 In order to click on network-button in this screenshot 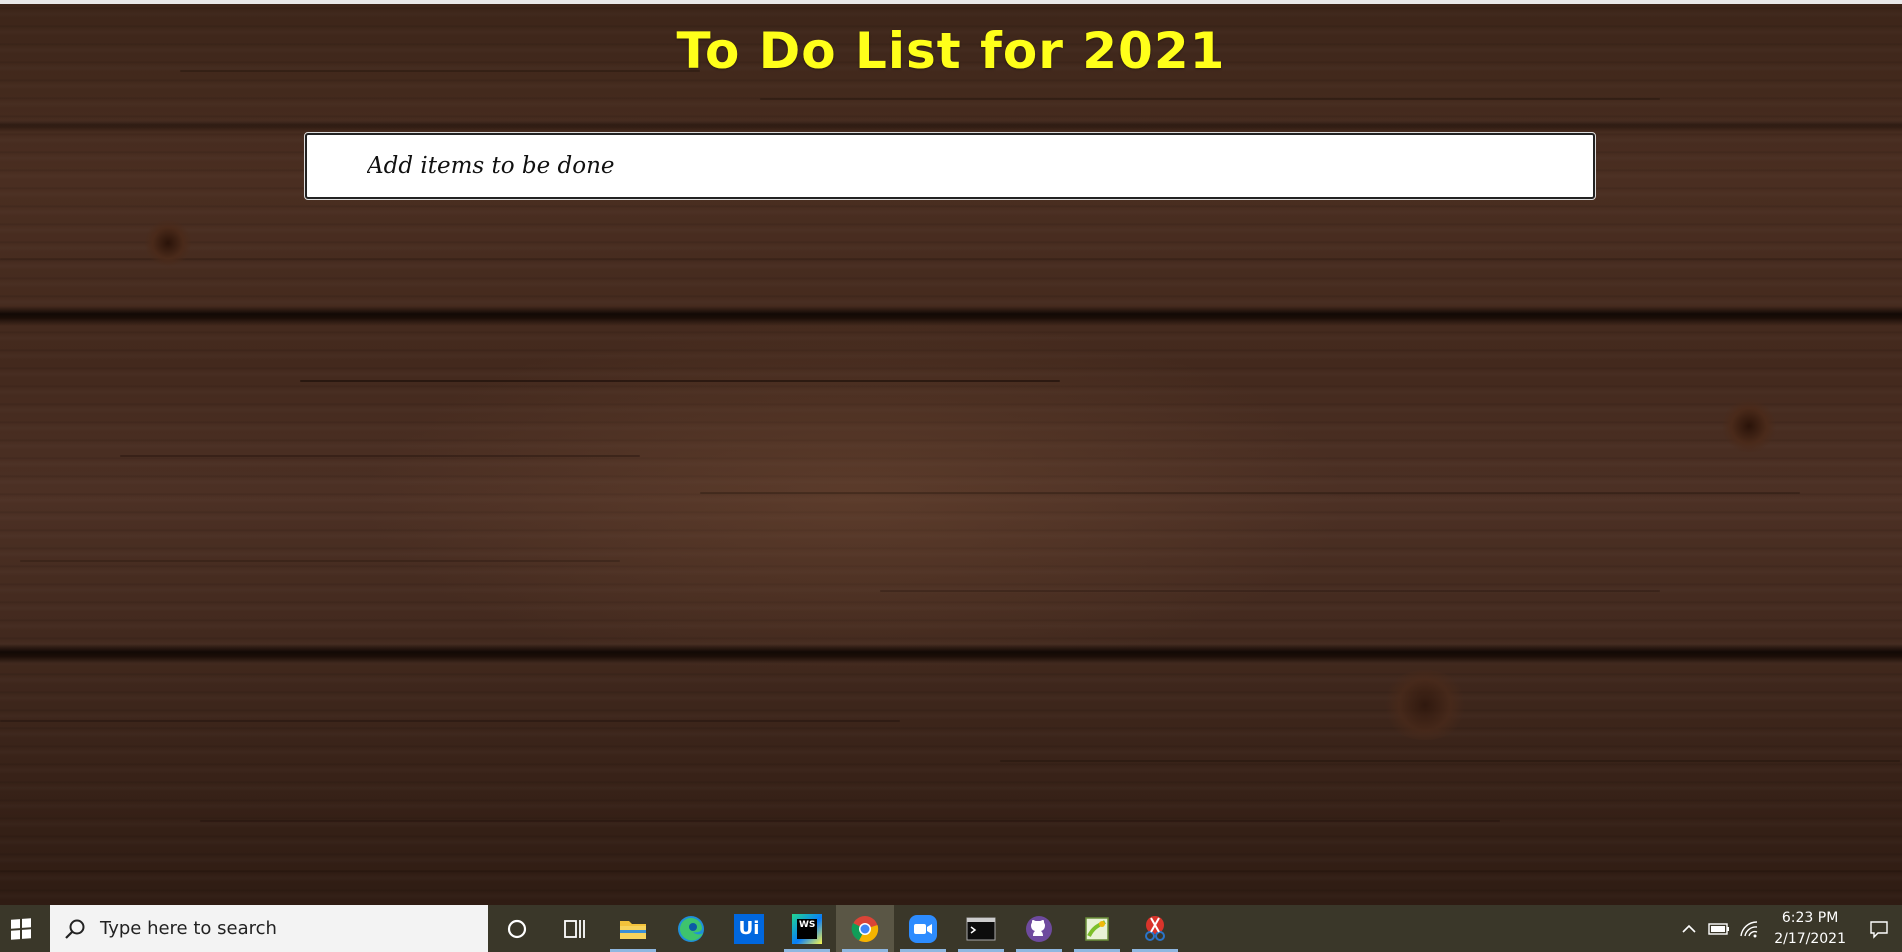, I will do `click(1749, 928)`.